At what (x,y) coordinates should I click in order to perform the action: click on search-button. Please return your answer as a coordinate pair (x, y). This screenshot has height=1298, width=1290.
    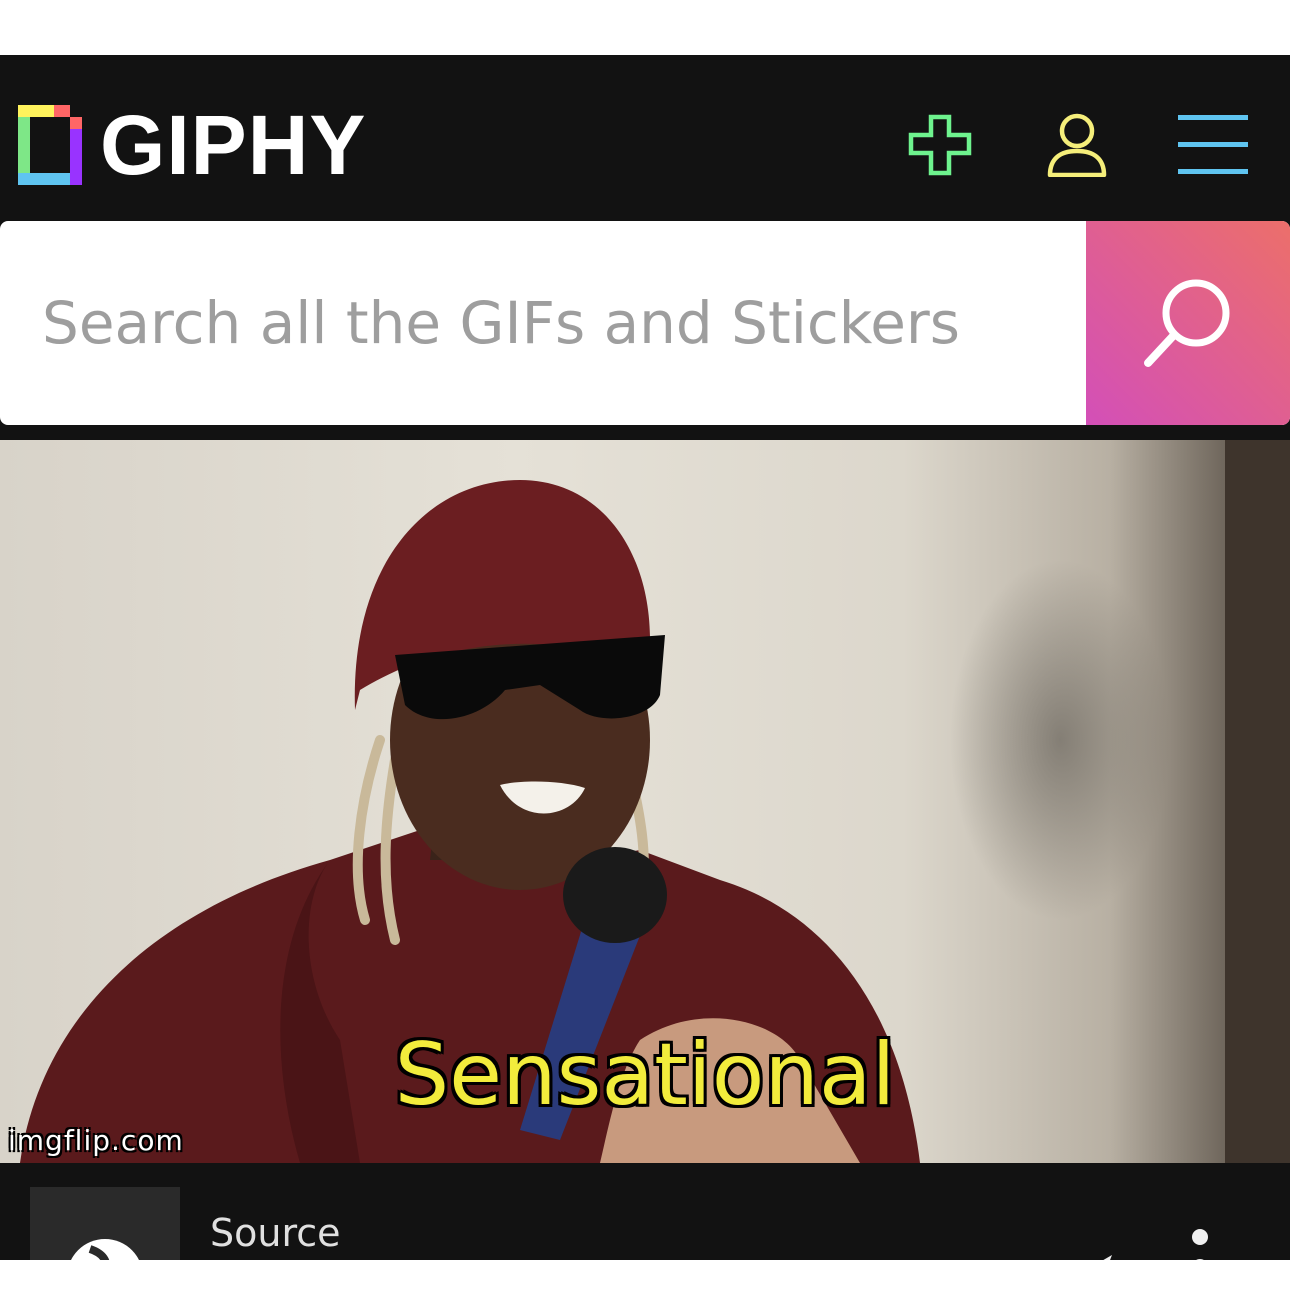
    Looking at the image, I should click on (1188, 323).